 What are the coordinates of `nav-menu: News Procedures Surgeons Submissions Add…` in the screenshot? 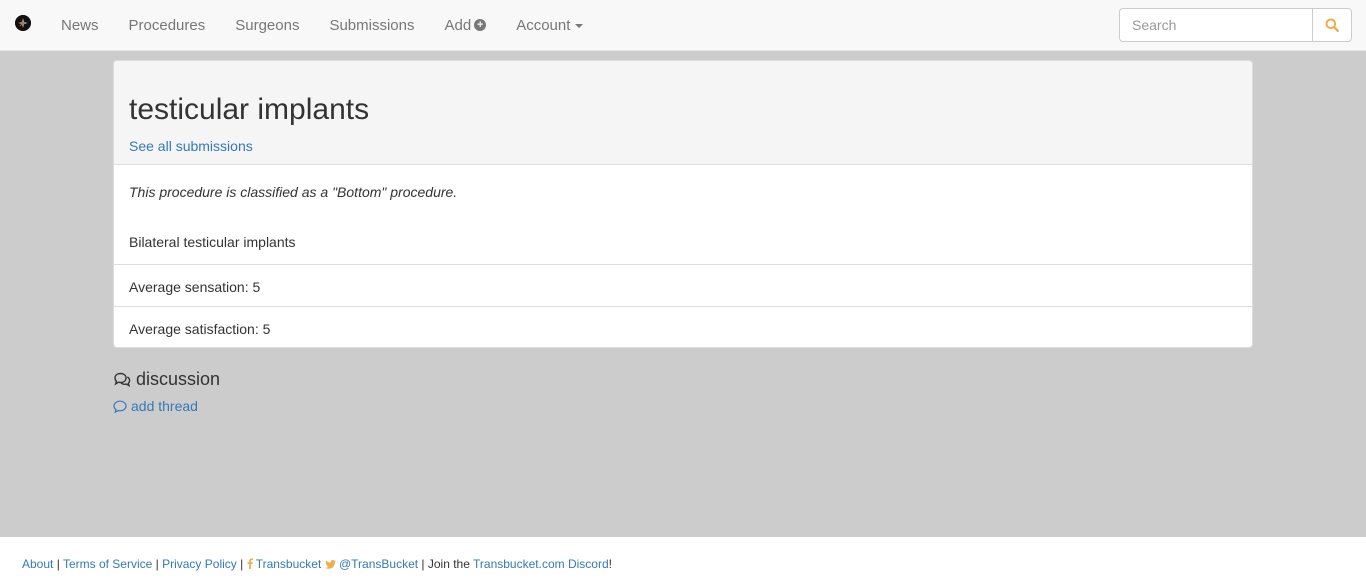 It's located at (322, 25).